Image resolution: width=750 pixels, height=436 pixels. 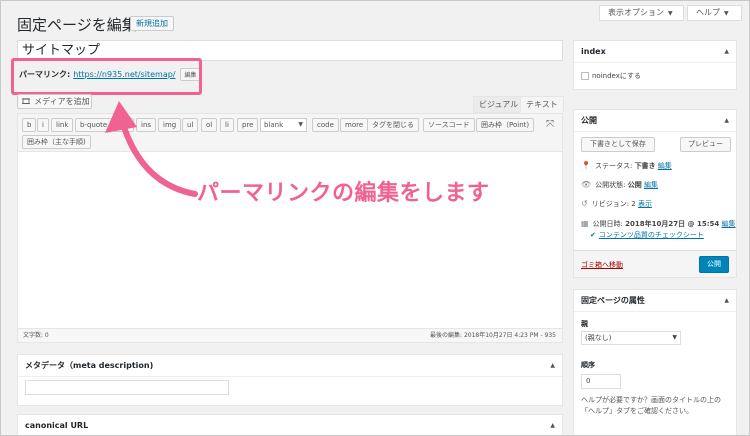 What do you see at coordinates (598, 338) in the screenshot?
I see `parent-value: (親なし)` at bounding box center [598, 338].